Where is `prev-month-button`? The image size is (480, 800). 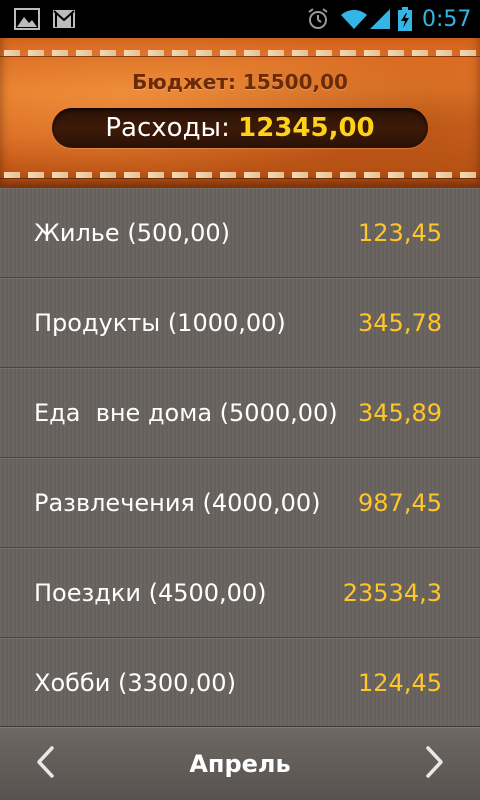 prev-month-button is located at coordinates (45, 763).